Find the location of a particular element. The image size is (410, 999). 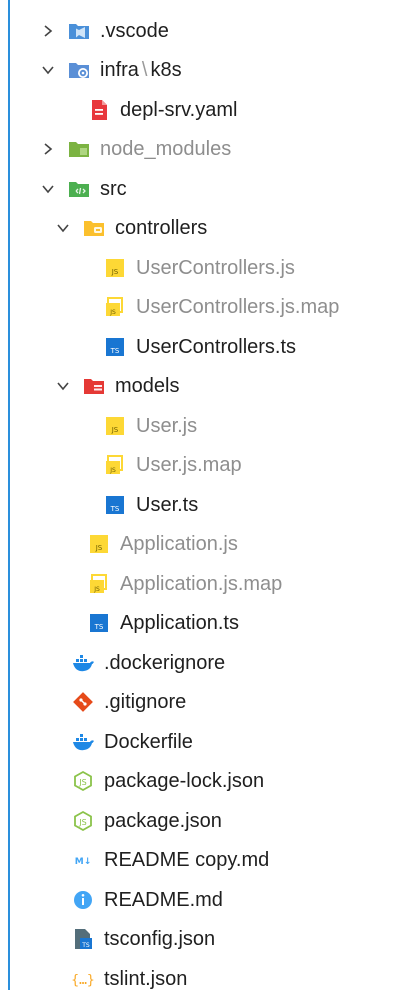

tree-item-tslint-json: {…} tslint.json is located at coordinates (205, 979).